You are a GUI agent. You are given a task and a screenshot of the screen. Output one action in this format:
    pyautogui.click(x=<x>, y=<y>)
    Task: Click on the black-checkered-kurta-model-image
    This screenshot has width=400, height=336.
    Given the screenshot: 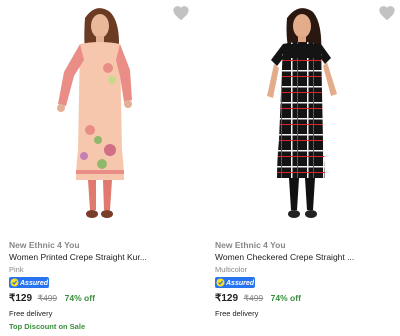 What is the action you would take?
    pyautogui.click(x=302, y=113)
    